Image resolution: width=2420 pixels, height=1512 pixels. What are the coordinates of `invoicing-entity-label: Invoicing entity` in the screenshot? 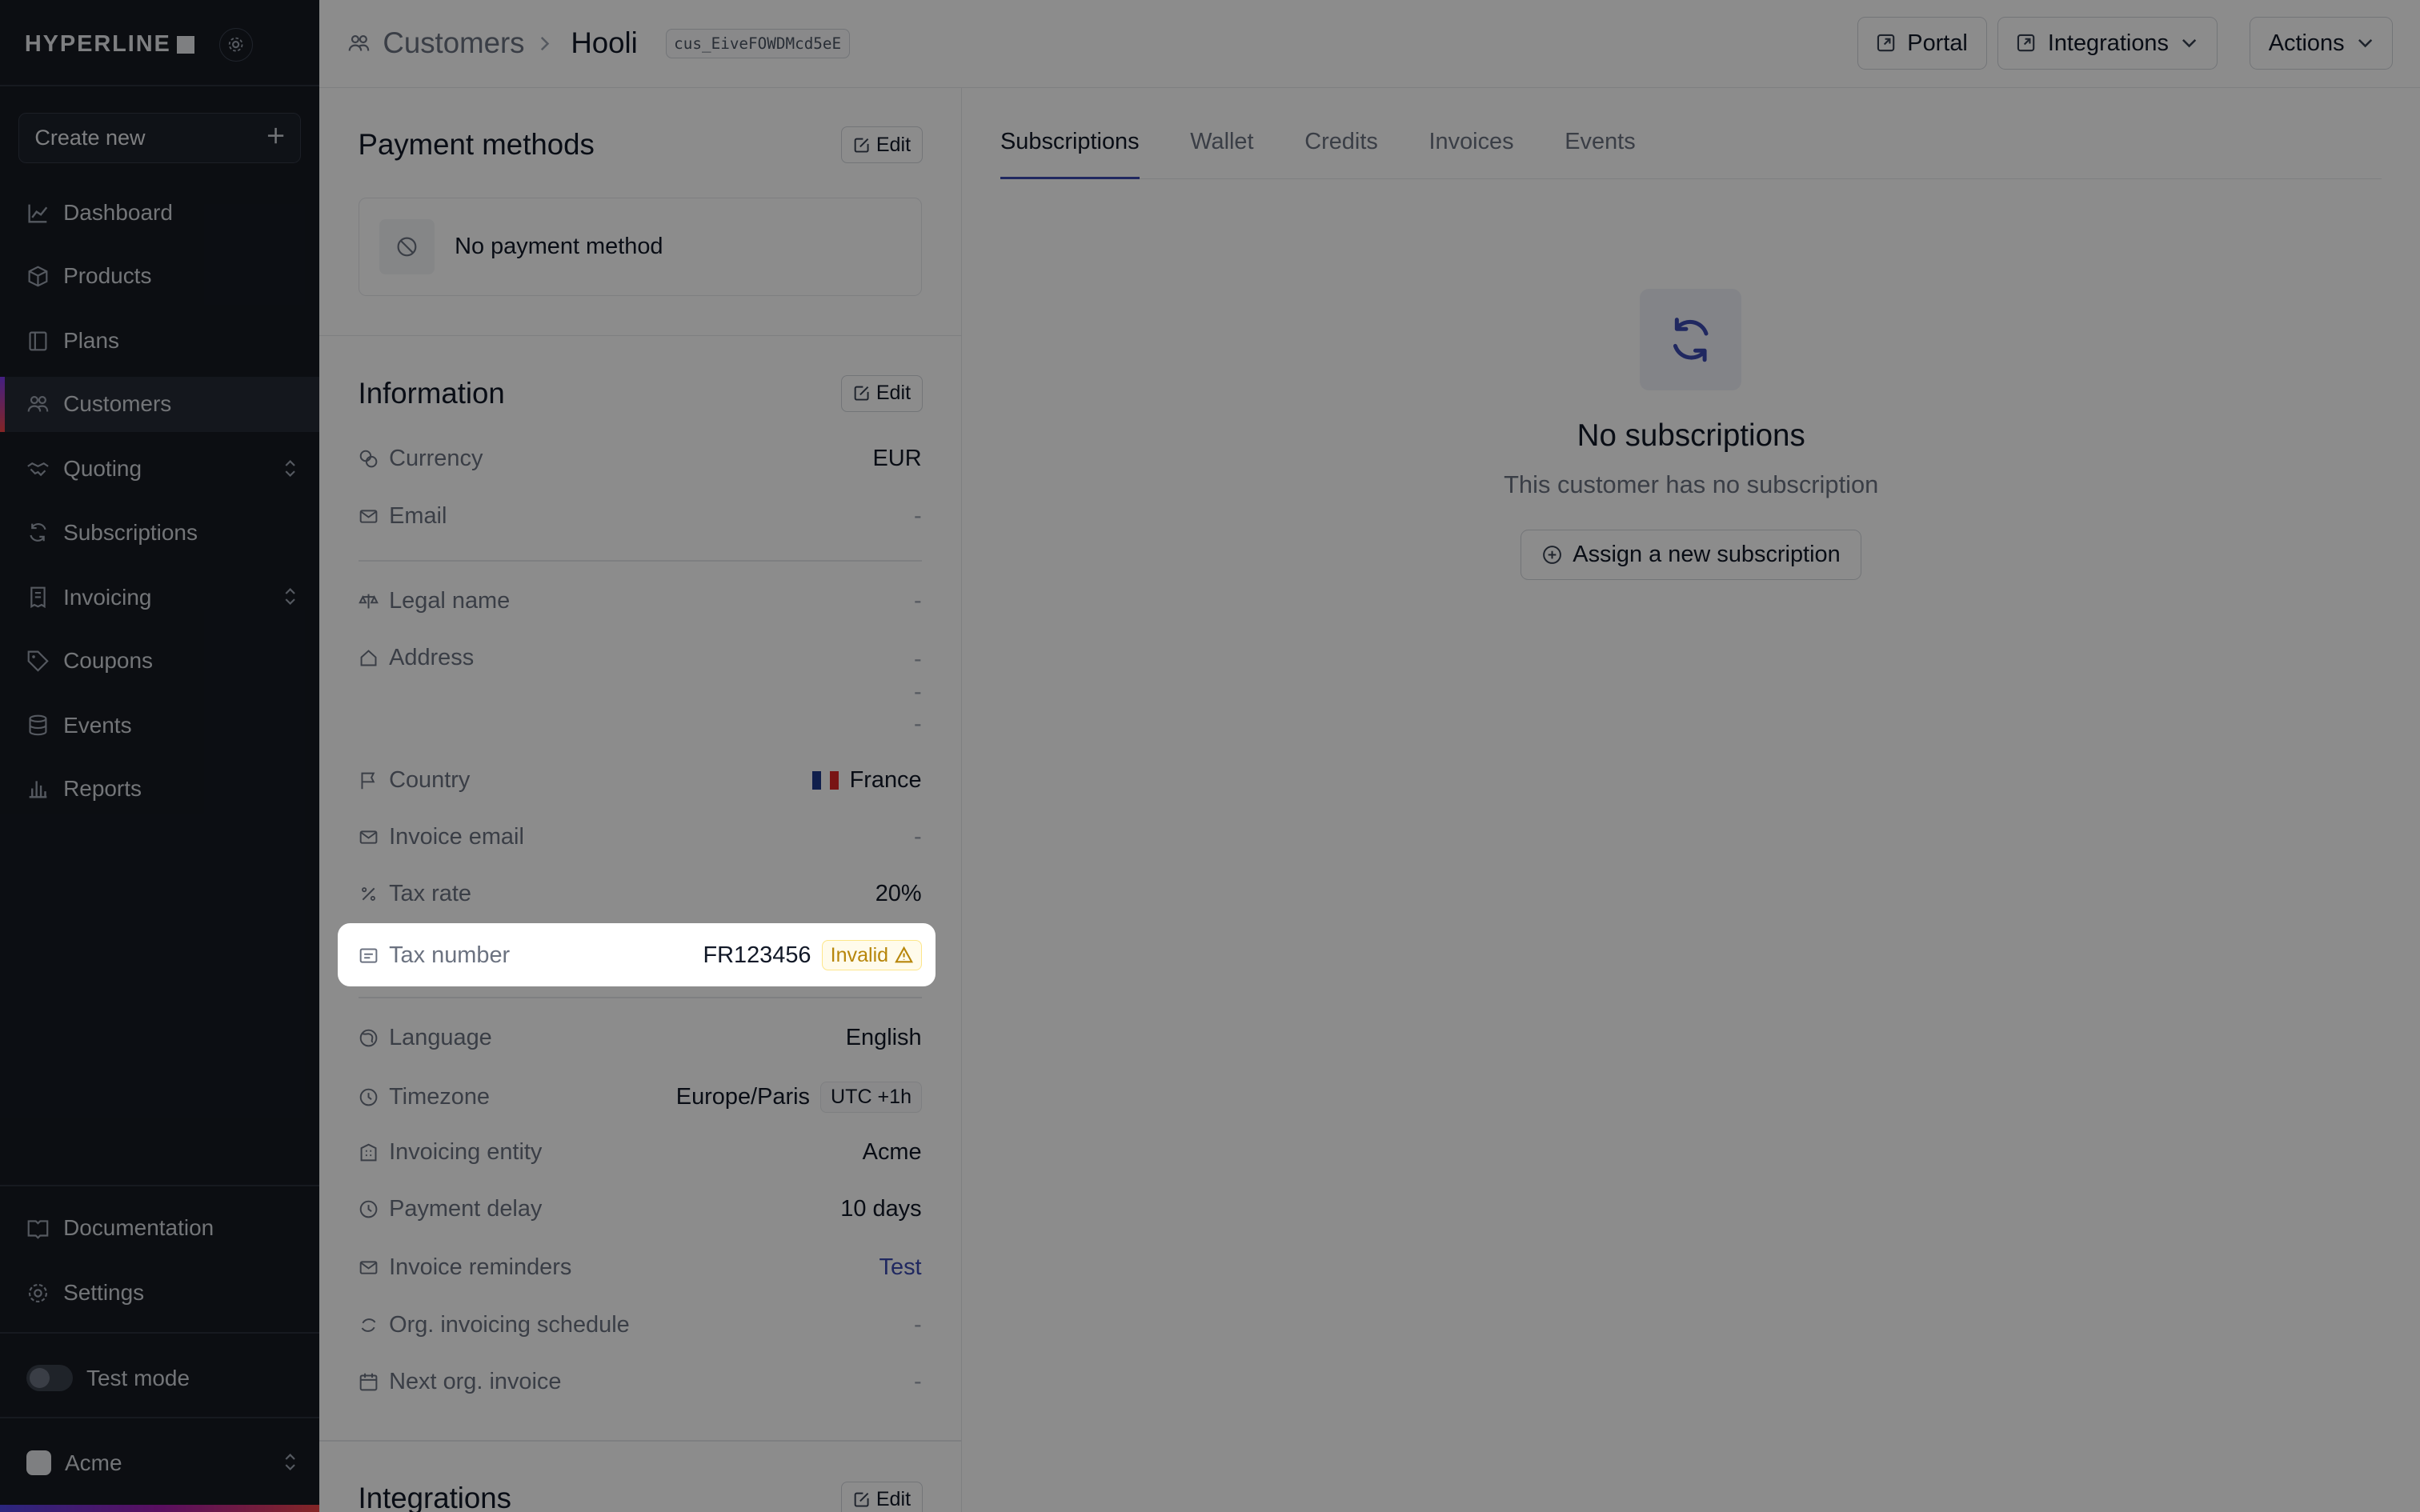 It's located at (466, 1151).